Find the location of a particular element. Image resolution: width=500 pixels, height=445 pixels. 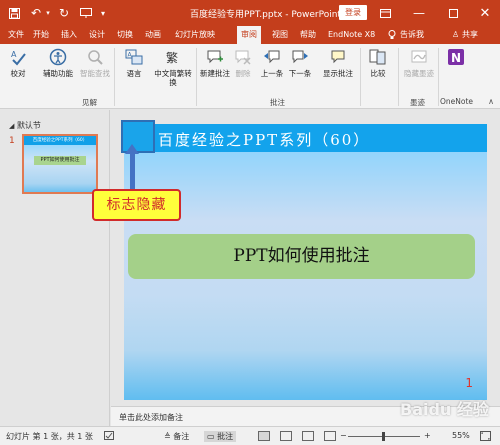

section-header: ◢ 默认节 is located at coordinates (25, 125).